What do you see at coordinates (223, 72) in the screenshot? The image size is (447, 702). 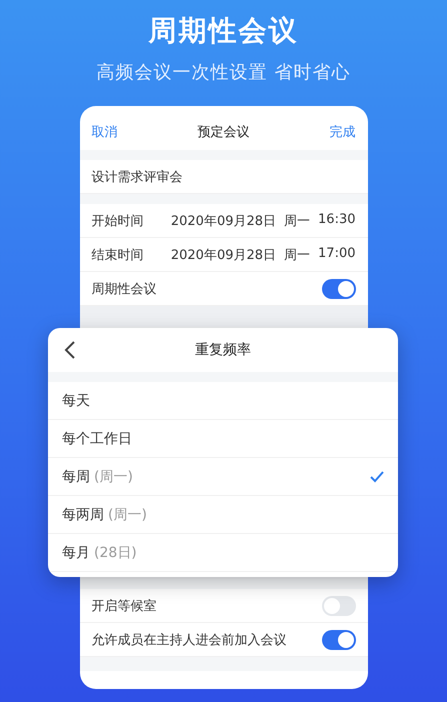 I see `hero-subtitle: 高频会议一次性设置 省时省心` at bounding box center [223, 72].